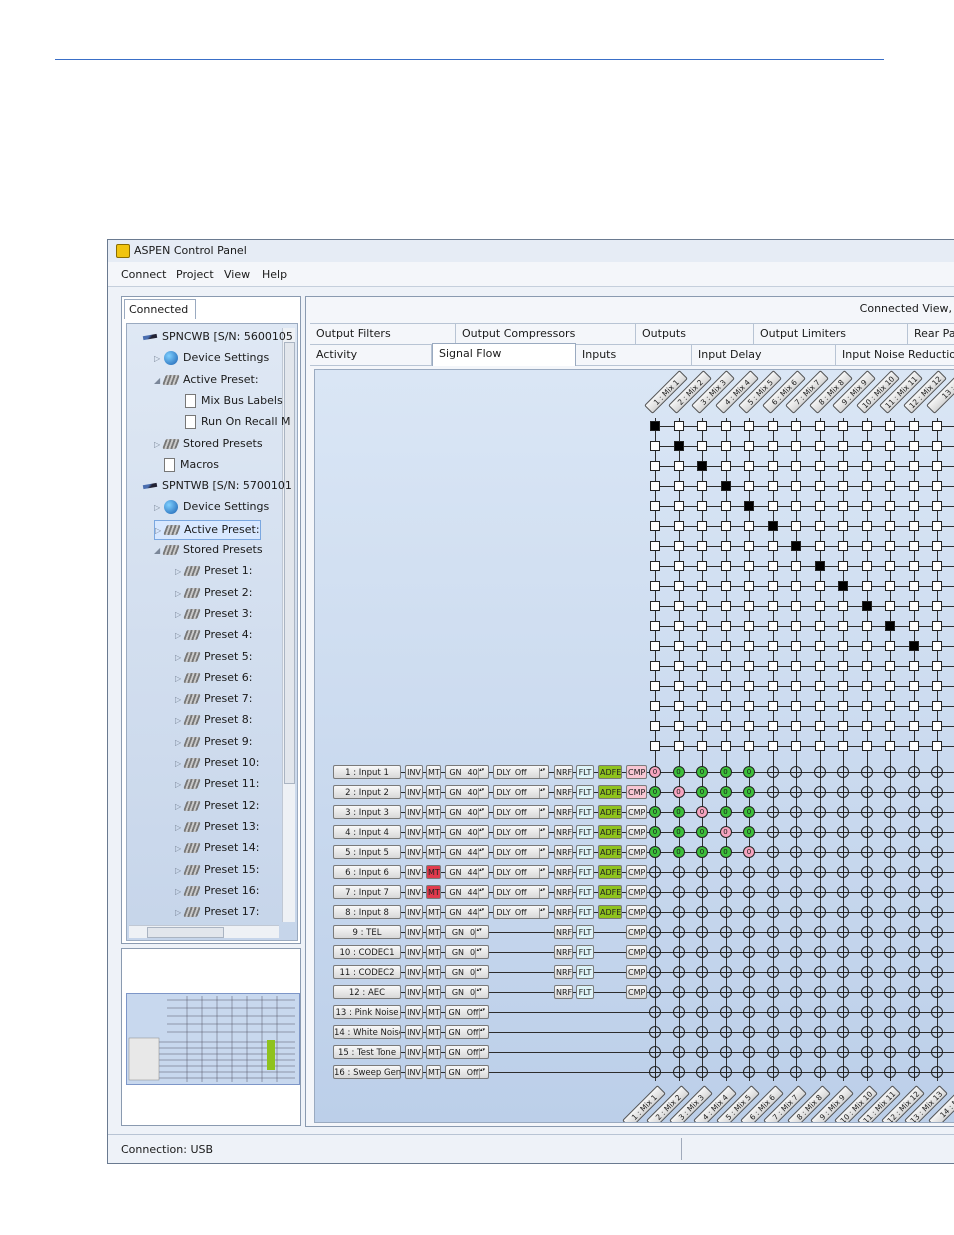 Image resolution: width=954 pixels, height=1235 pixels. What do you see at coordinates (895, 355) in the screenshot?
I see `tab-input-noise-reduction: Input Noise Reduction` at bounding box center [895, 355].